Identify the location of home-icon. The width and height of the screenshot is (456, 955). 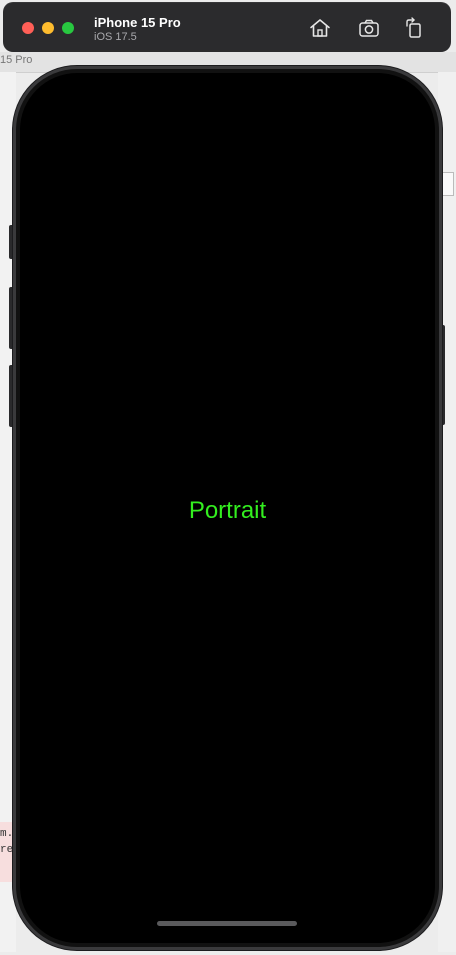
(320, 28).